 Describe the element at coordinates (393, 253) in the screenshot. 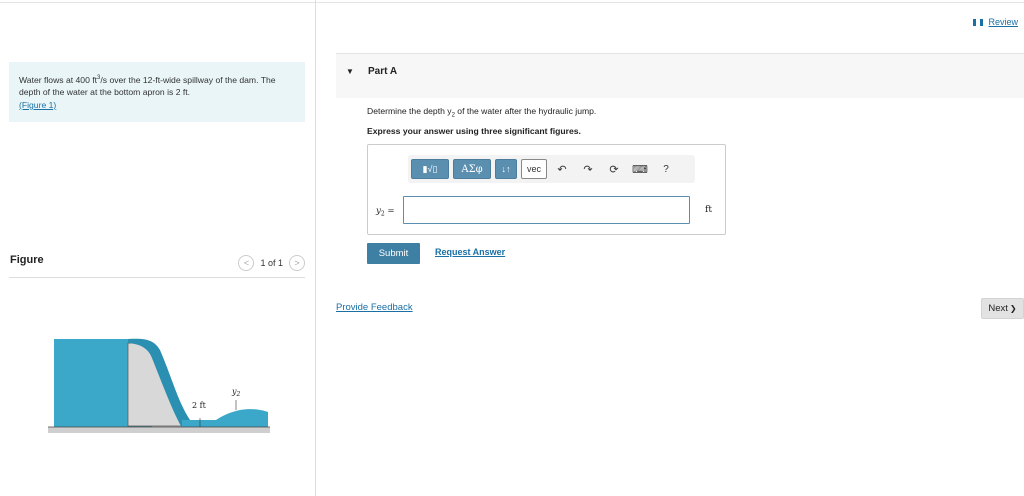

I see `submit-button: Submit` at that location.